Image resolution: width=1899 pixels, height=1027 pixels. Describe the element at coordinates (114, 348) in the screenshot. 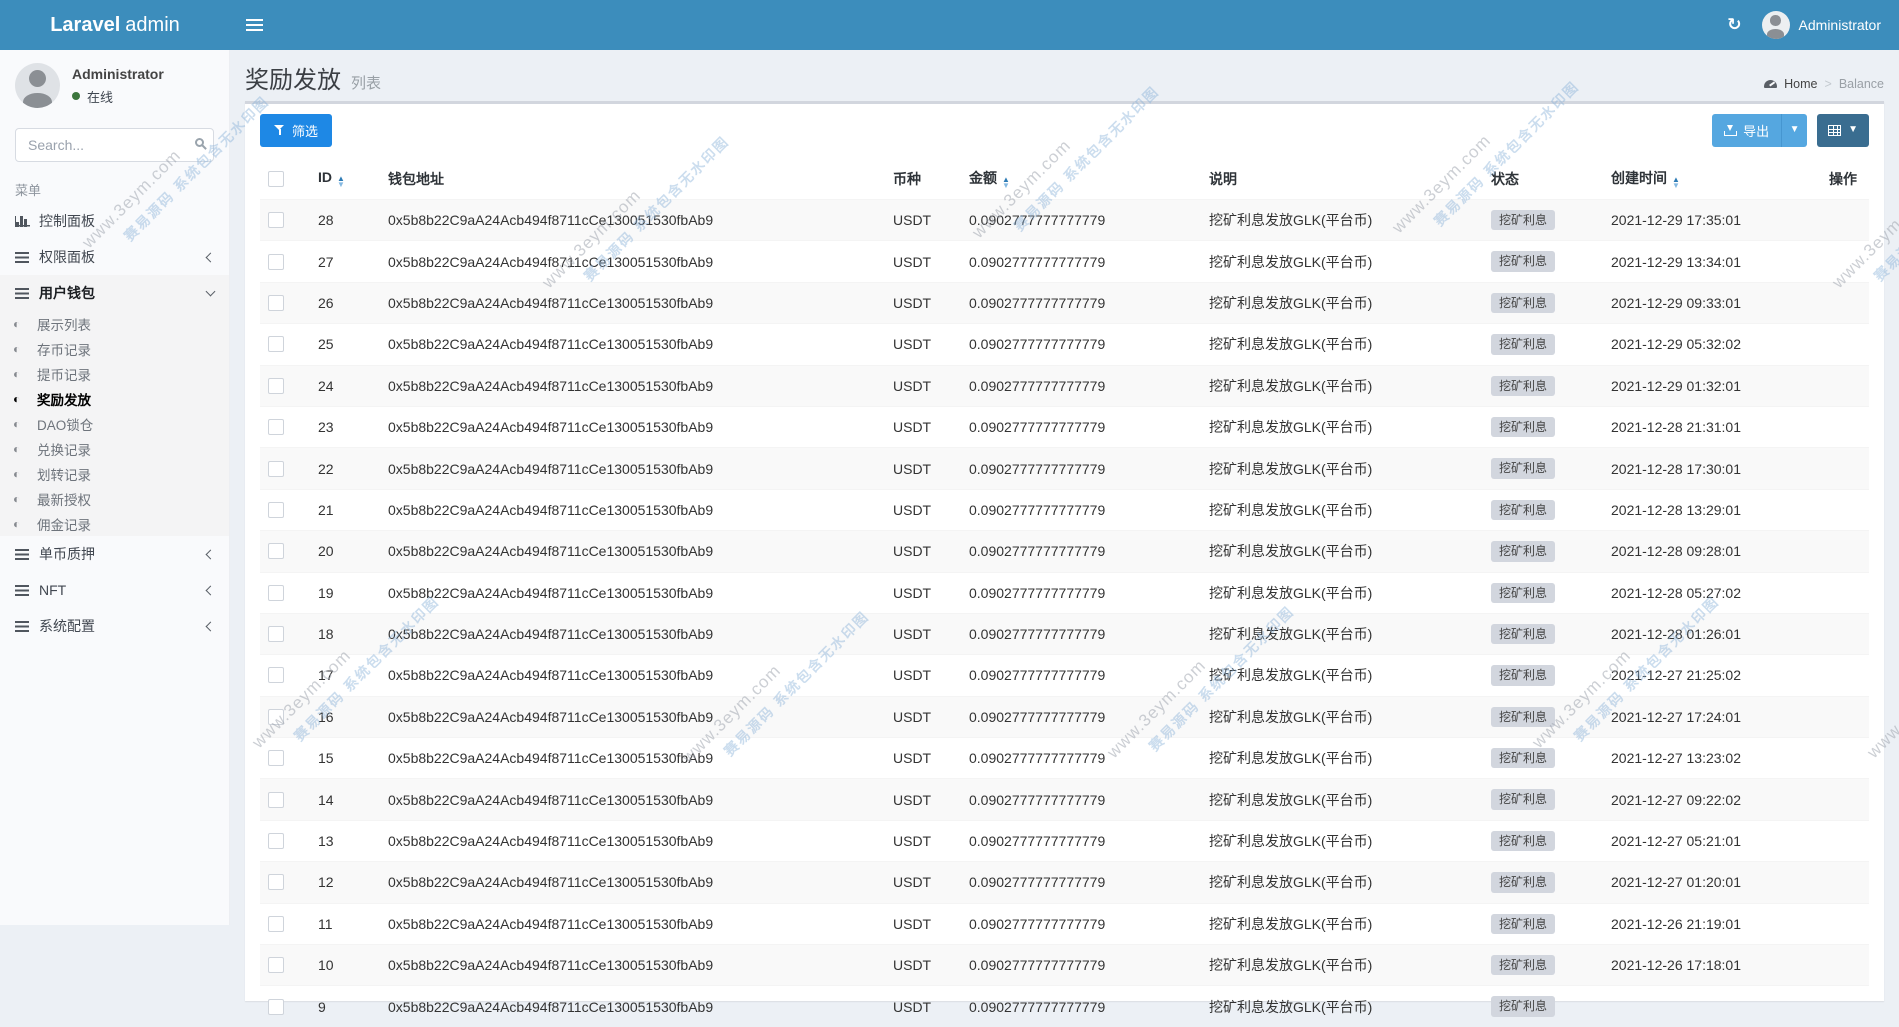

I see `sidebar-item: 存币记录` at that location.